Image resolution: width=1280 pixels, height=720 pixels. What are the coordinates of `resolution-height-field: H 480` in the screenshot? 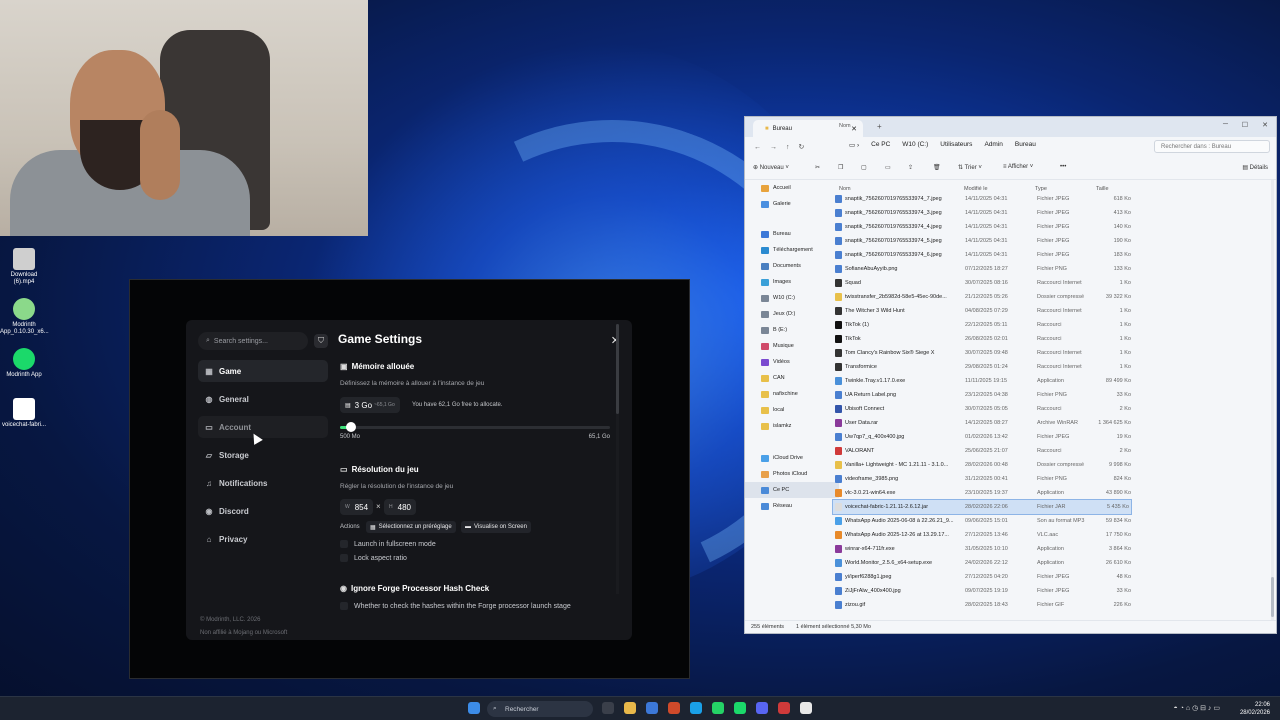 It's located at (400, 507).